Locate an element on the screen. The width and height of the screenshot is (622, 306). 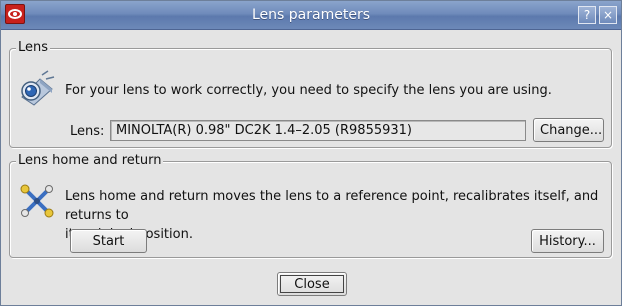
close-button: Close is located at coordinates (312, 284).